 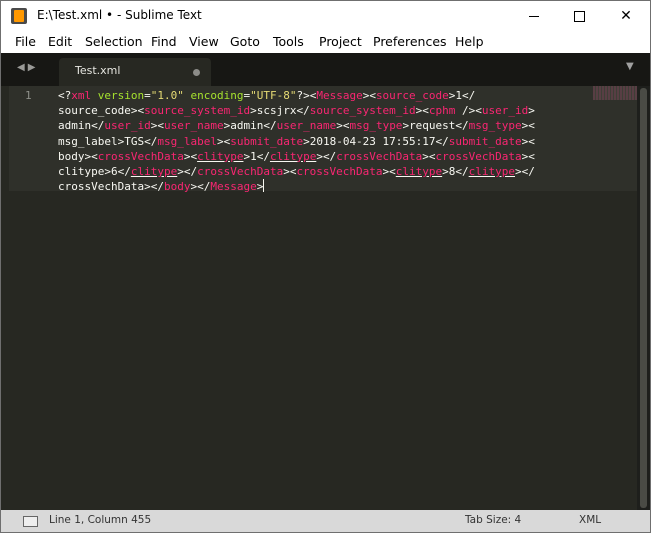 I want to click on menu-preferences: Preferences, so click(x=410, y=41).